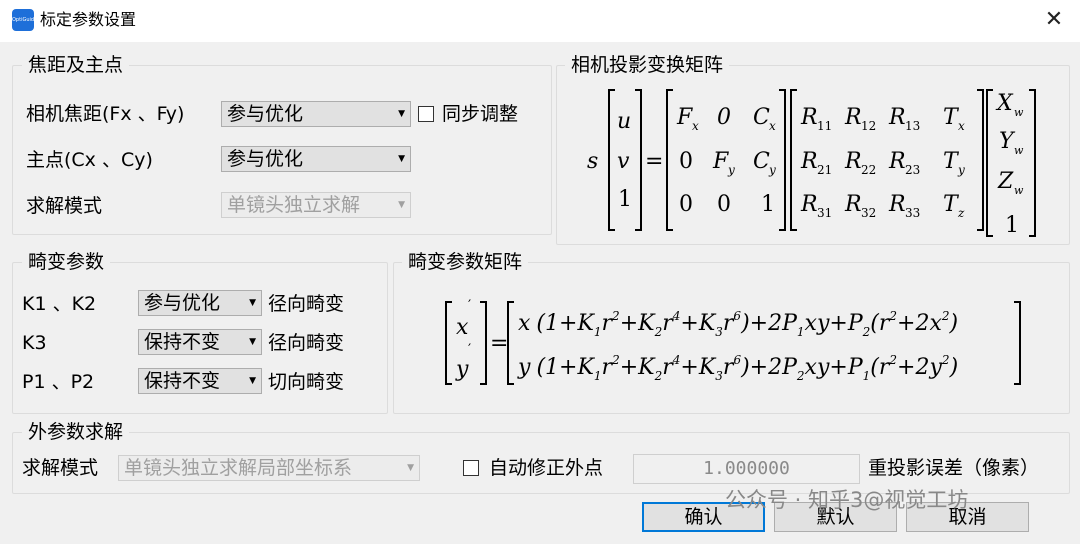  I want to click on formula-row-1: x (1+K1r2+K2r4+K3r6)+2P1xy+P2(r2+2x2), so click(738, 324).